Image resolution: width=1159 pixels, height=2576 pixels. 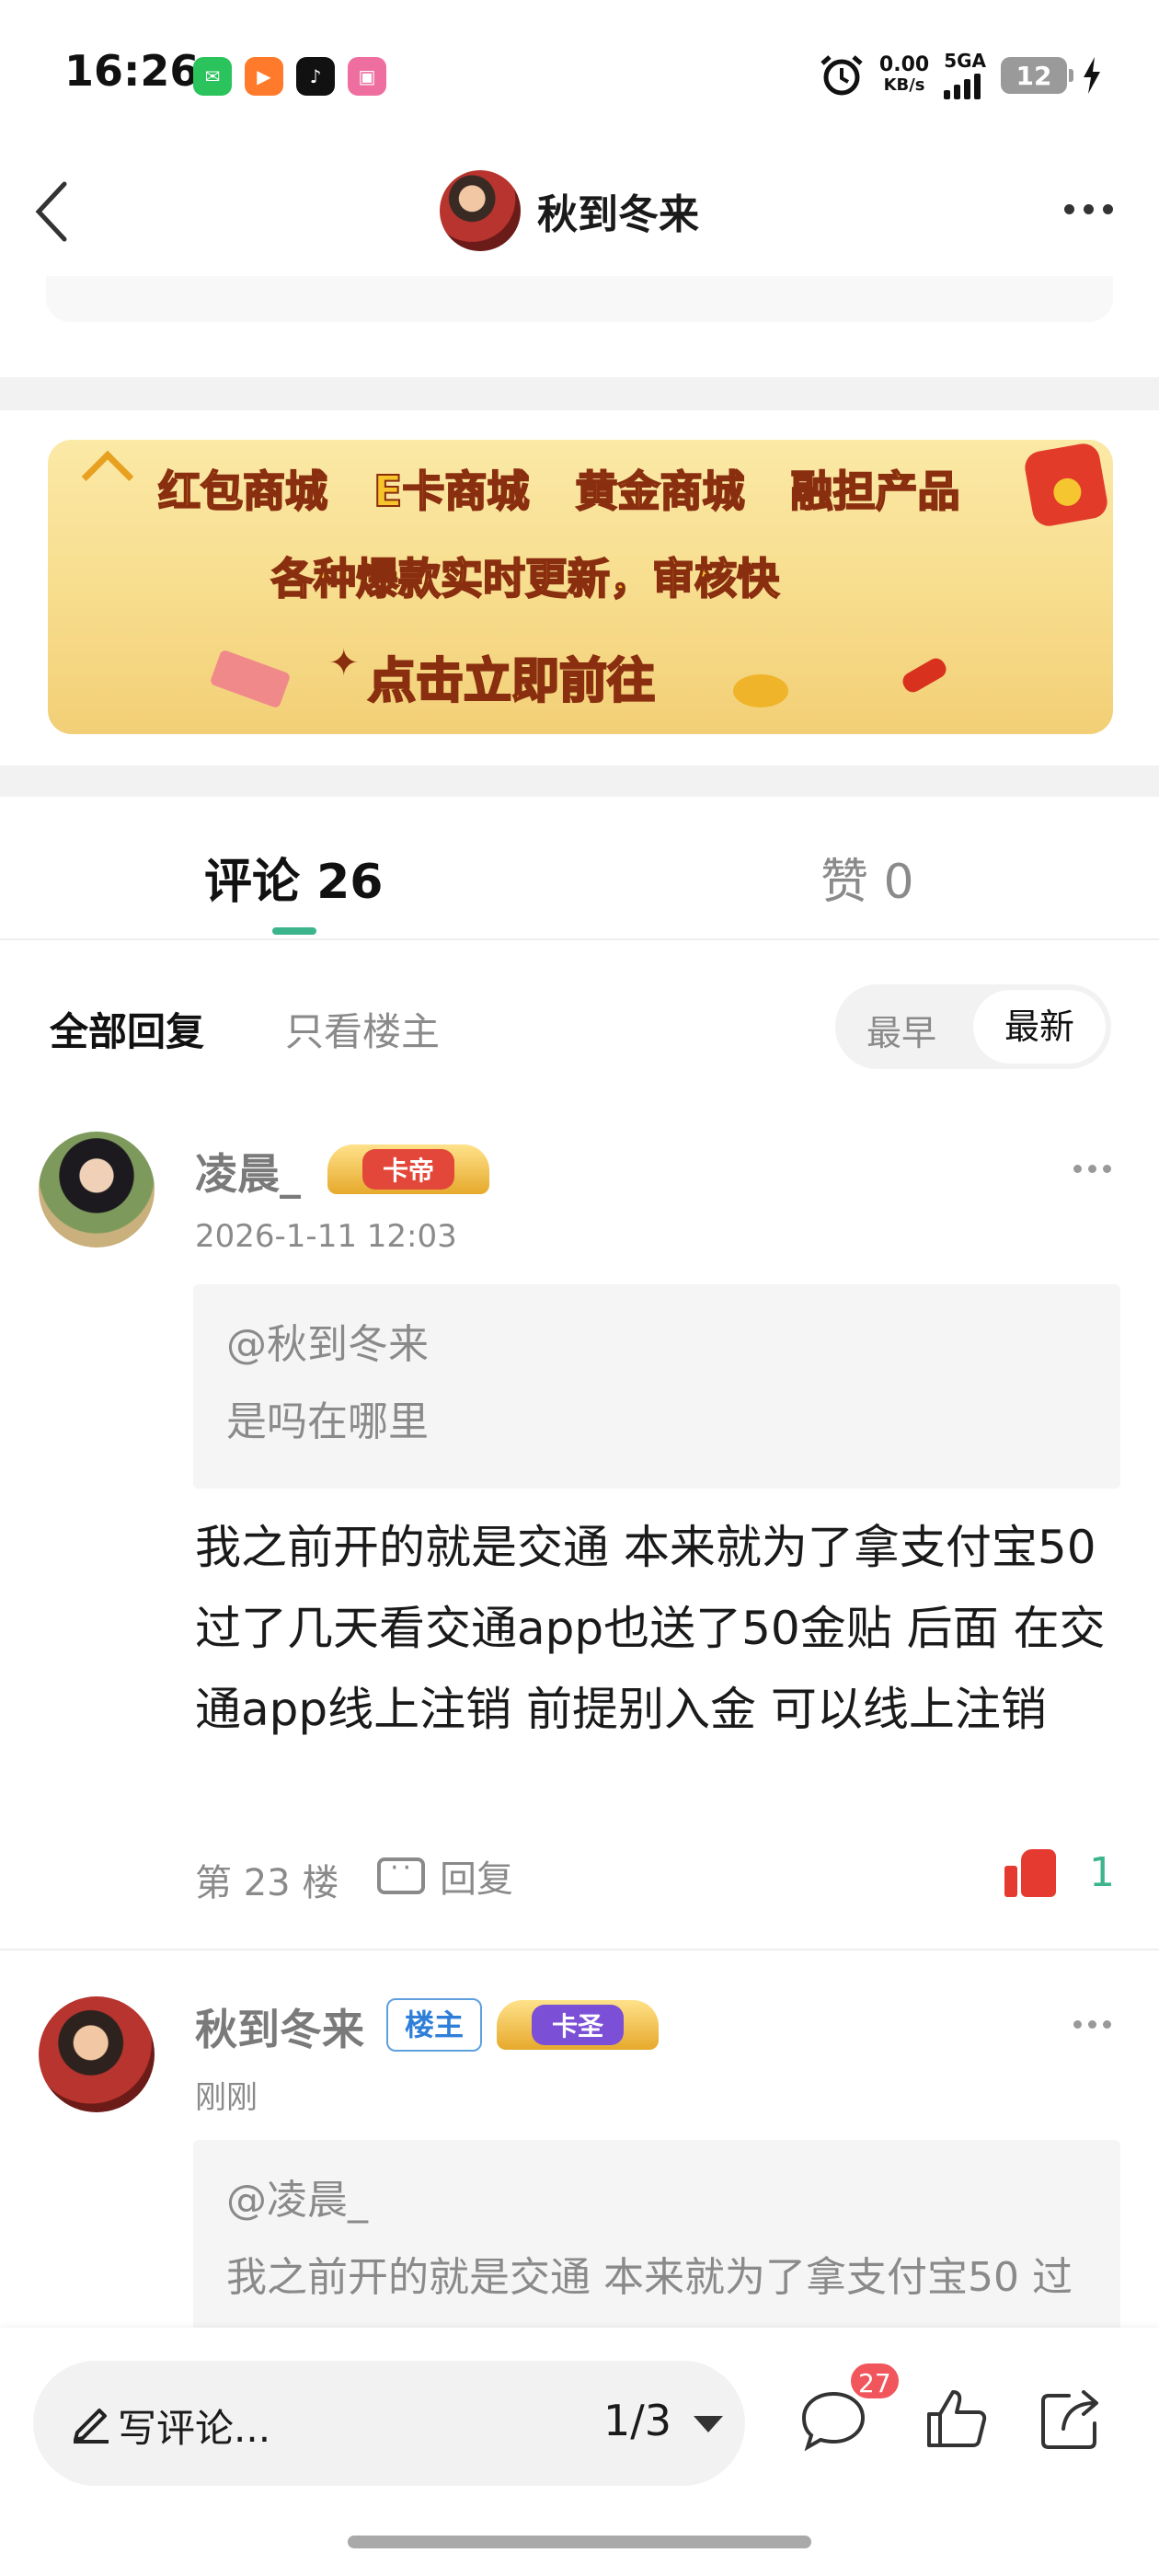 What do you see at coordinates (127, 1029) in the screenshot?
I see `filter-all-replies: 全部回复` at bounding box center [127, 1029].